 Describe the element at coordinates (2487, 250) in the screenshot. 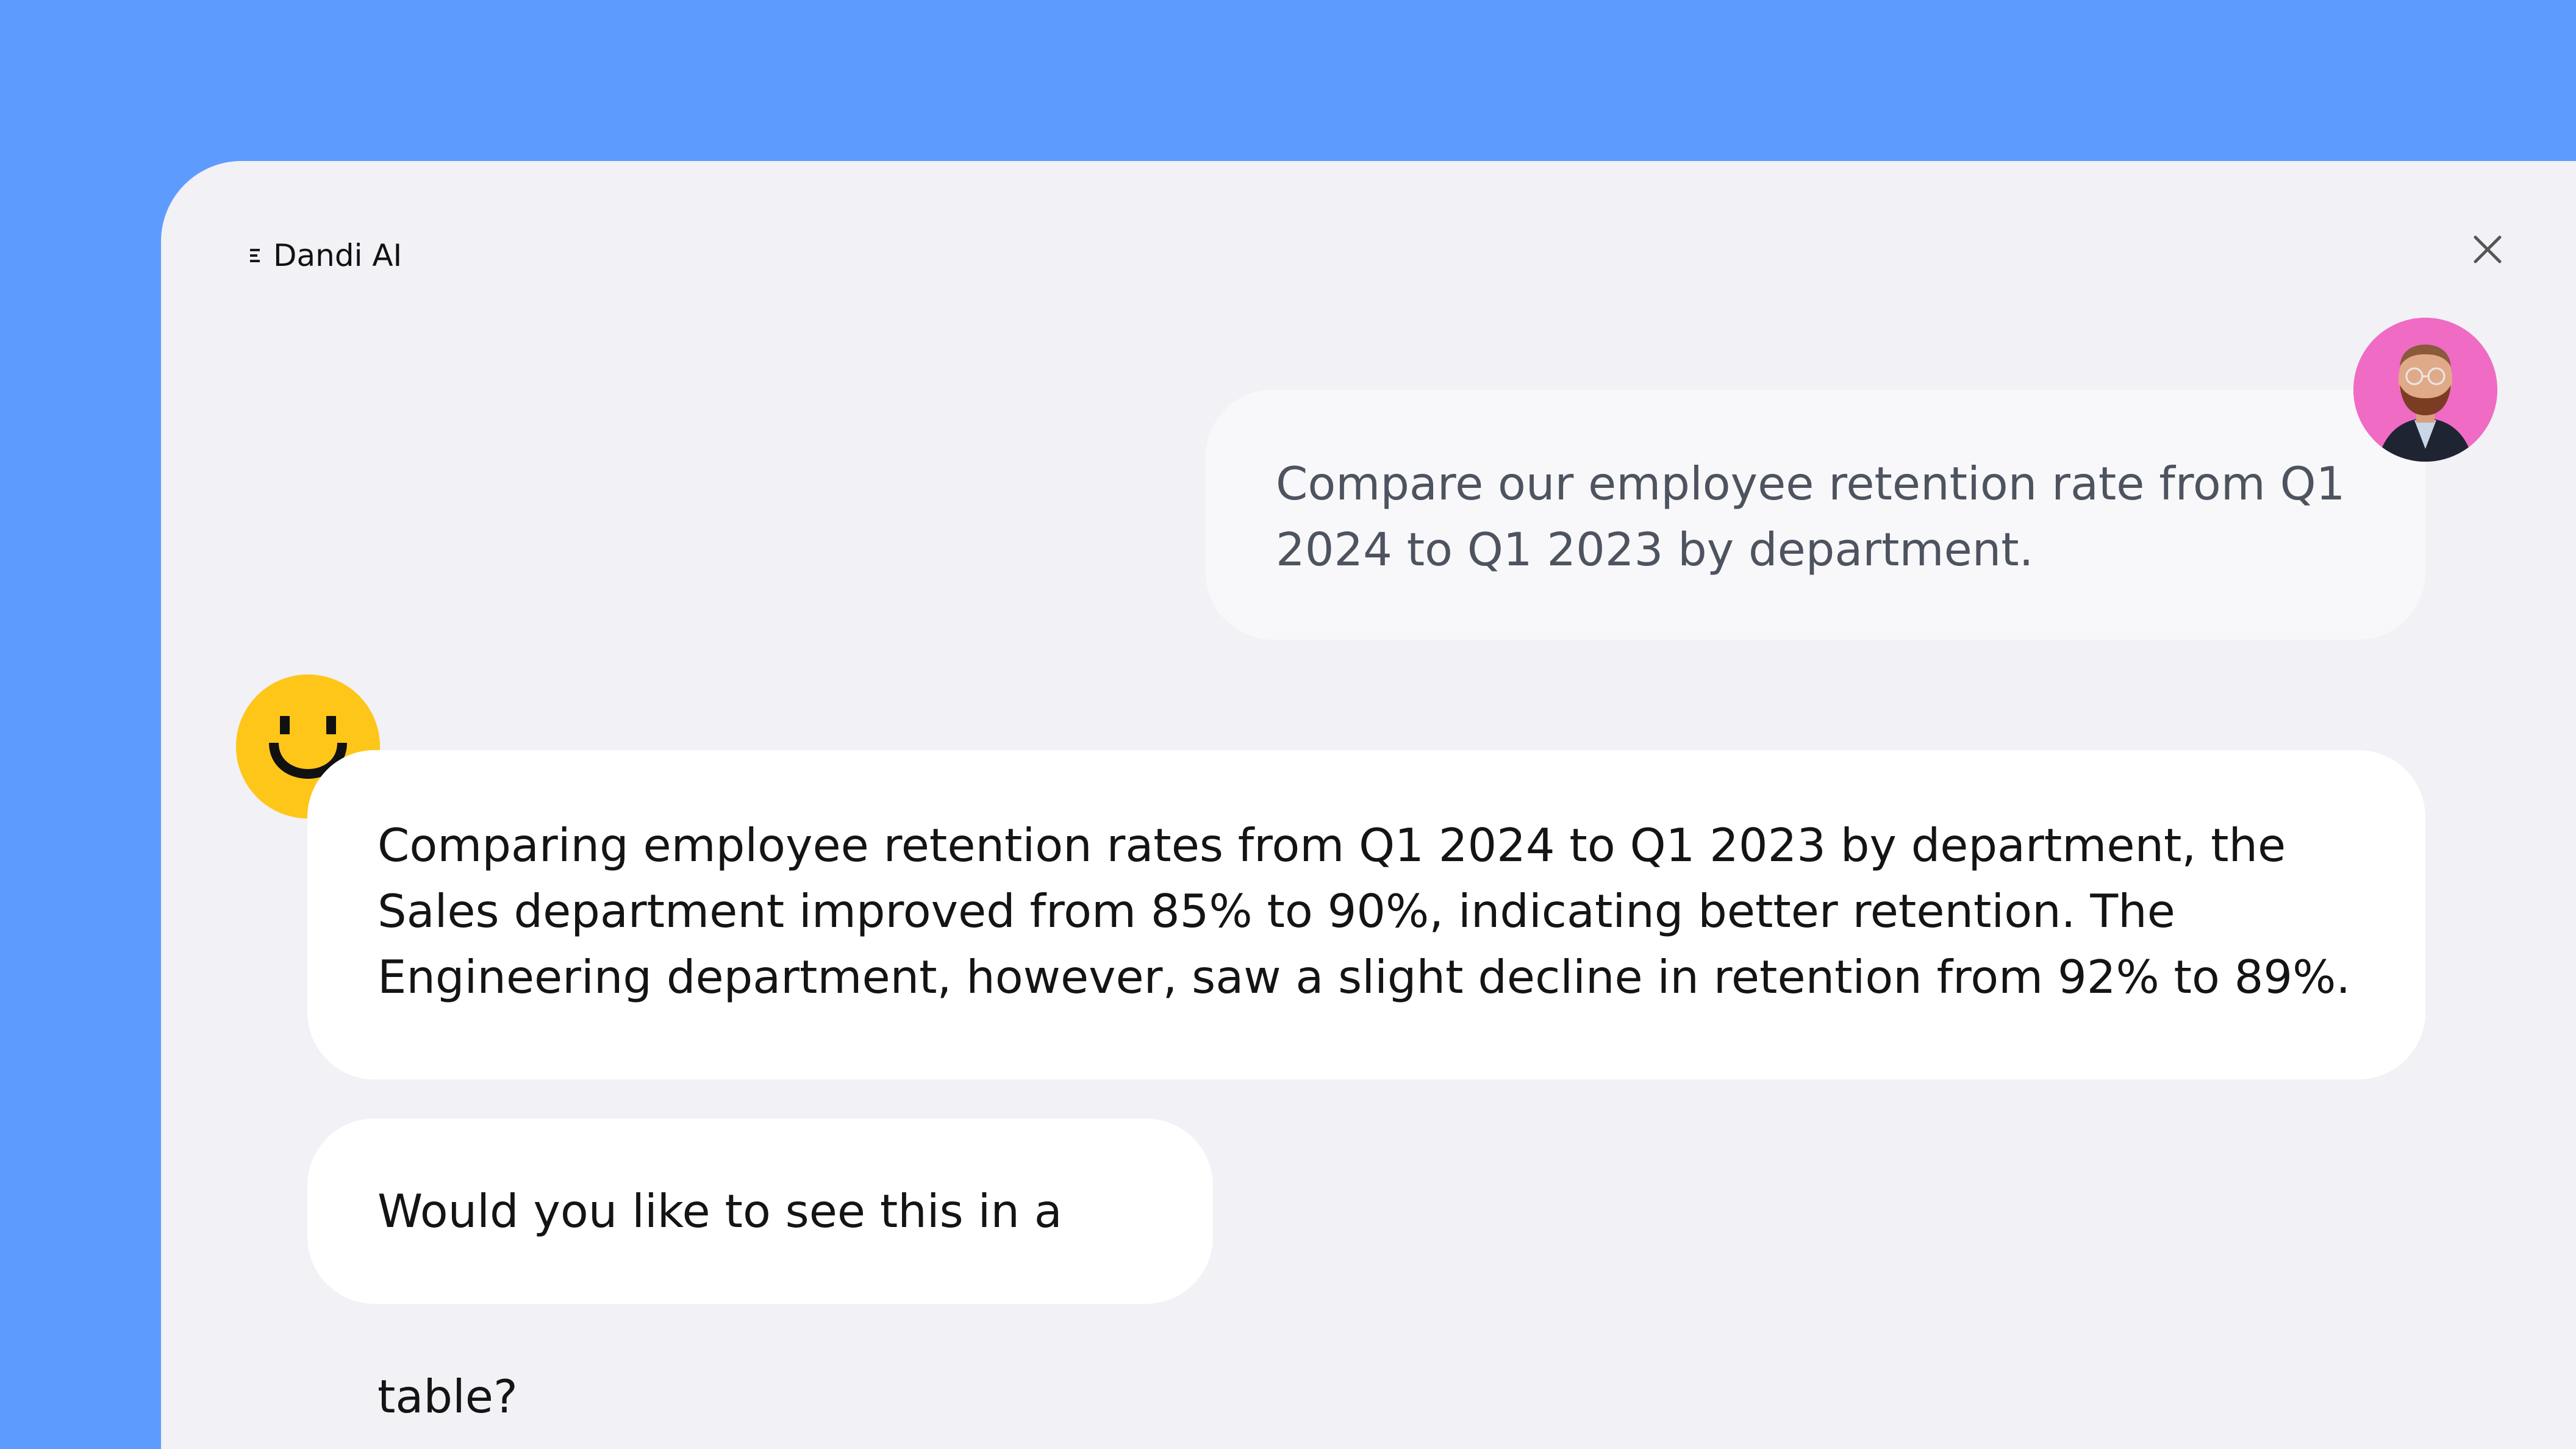

I see `close-icon` at that location.